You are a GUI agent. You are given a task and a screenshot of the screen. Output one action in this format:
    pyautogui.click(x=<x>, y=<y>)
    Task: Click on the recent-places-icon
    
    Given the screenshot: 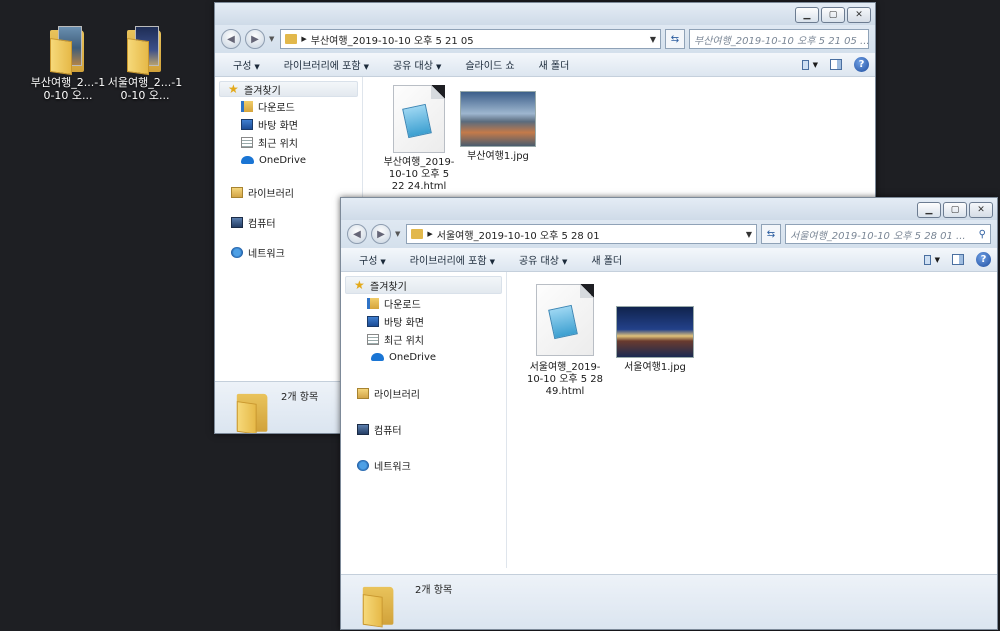 What is the action you would take?
    pyautogui.click(x=247, y=142)
    